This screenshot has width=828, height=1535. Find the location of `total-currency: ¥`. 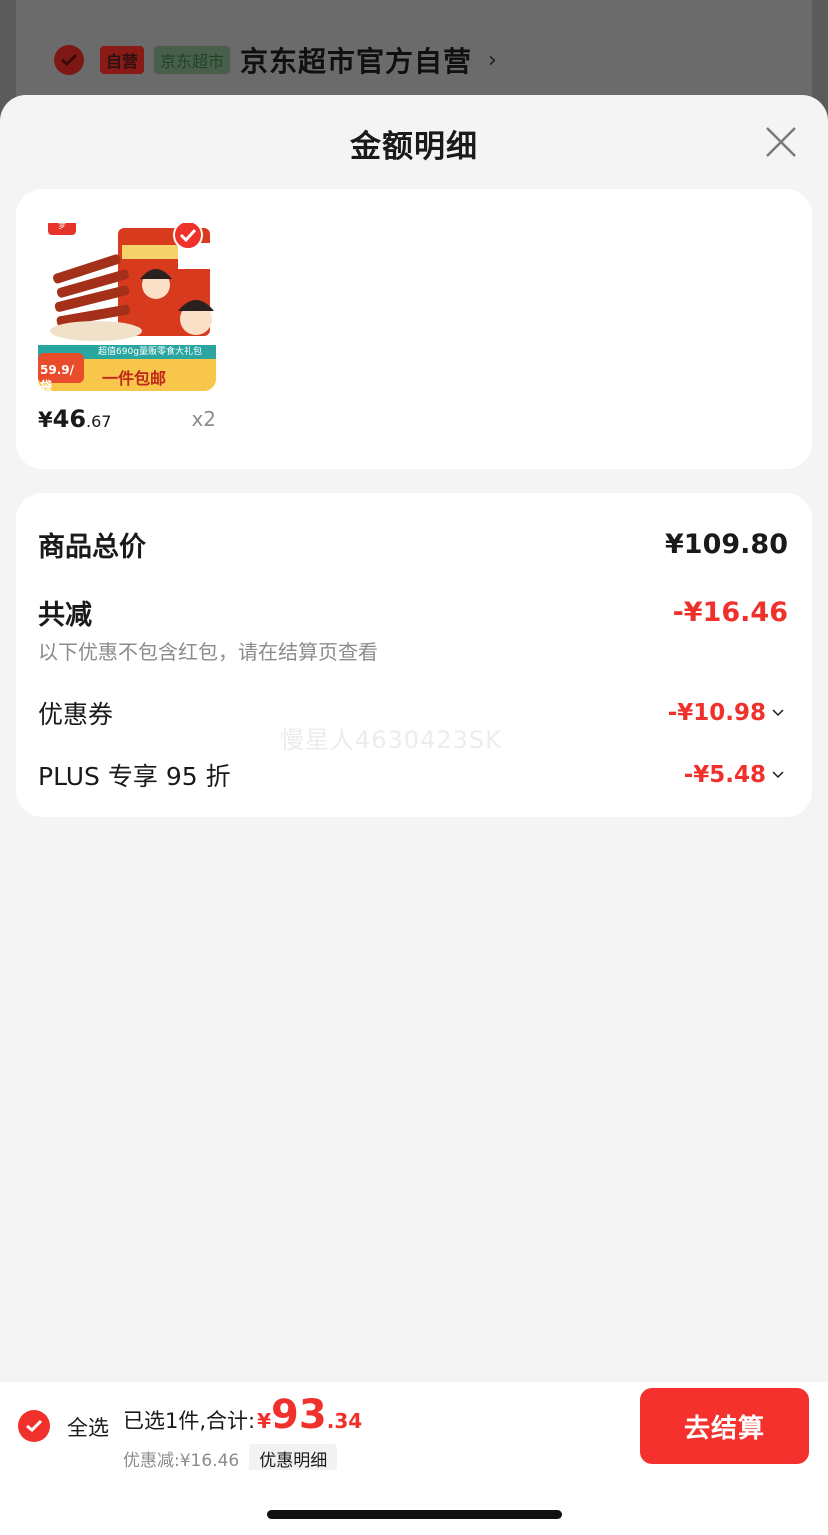

total-currency: ¥ is located at coordinates (264, 1421).